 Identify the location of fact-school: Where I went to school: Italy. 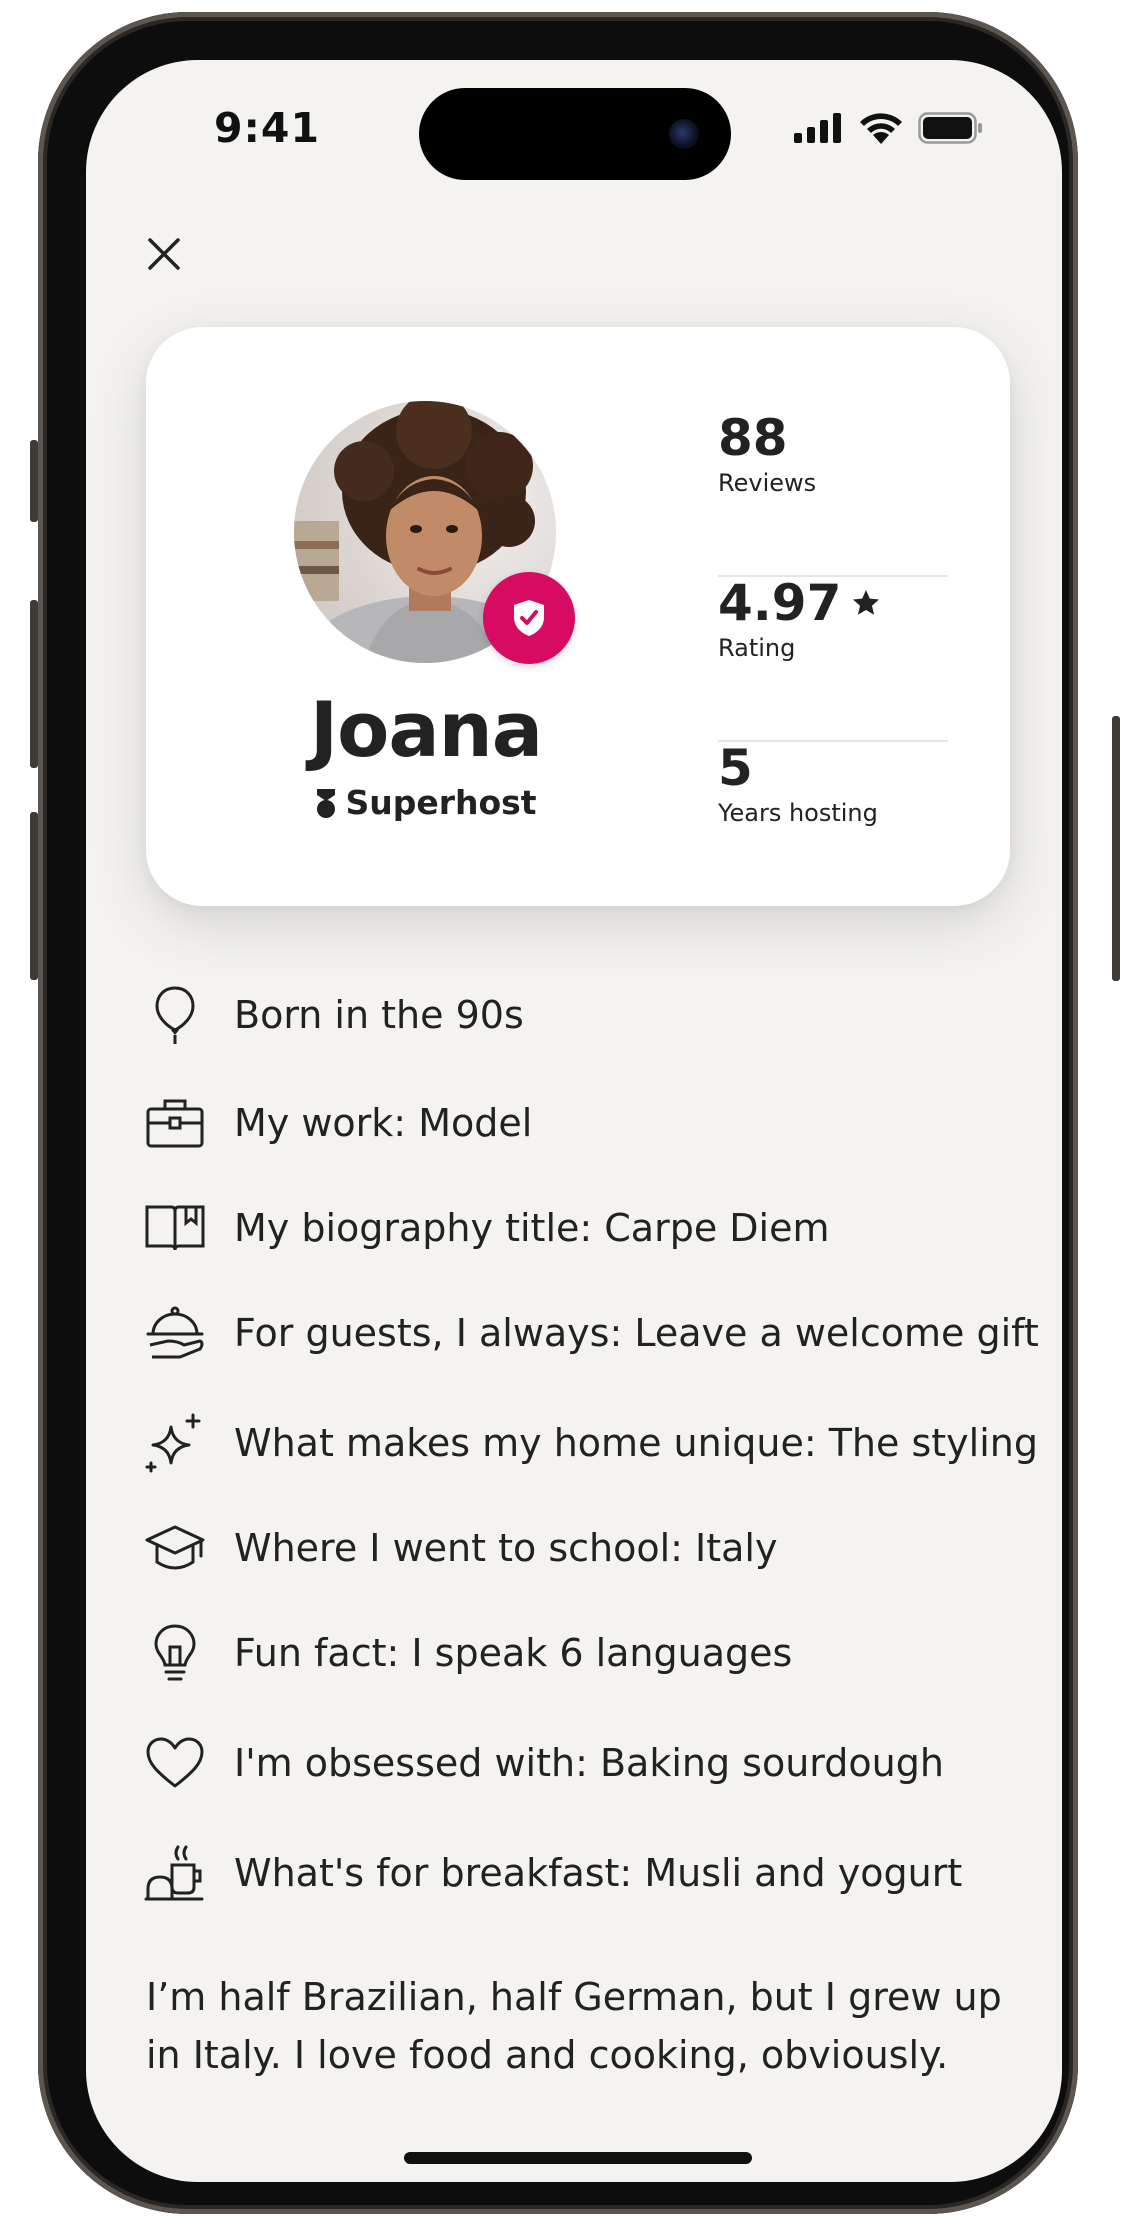
(594, 1548).